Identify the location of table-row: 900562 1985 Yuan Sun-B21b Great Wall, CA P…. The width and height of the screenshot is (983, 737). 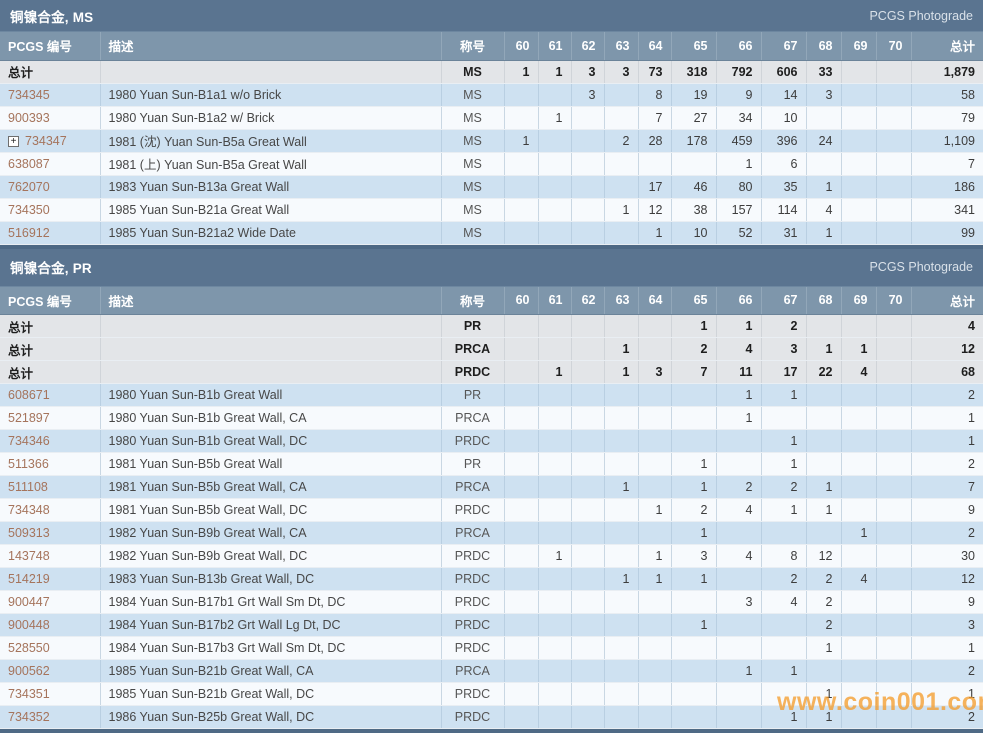
(491, 671).